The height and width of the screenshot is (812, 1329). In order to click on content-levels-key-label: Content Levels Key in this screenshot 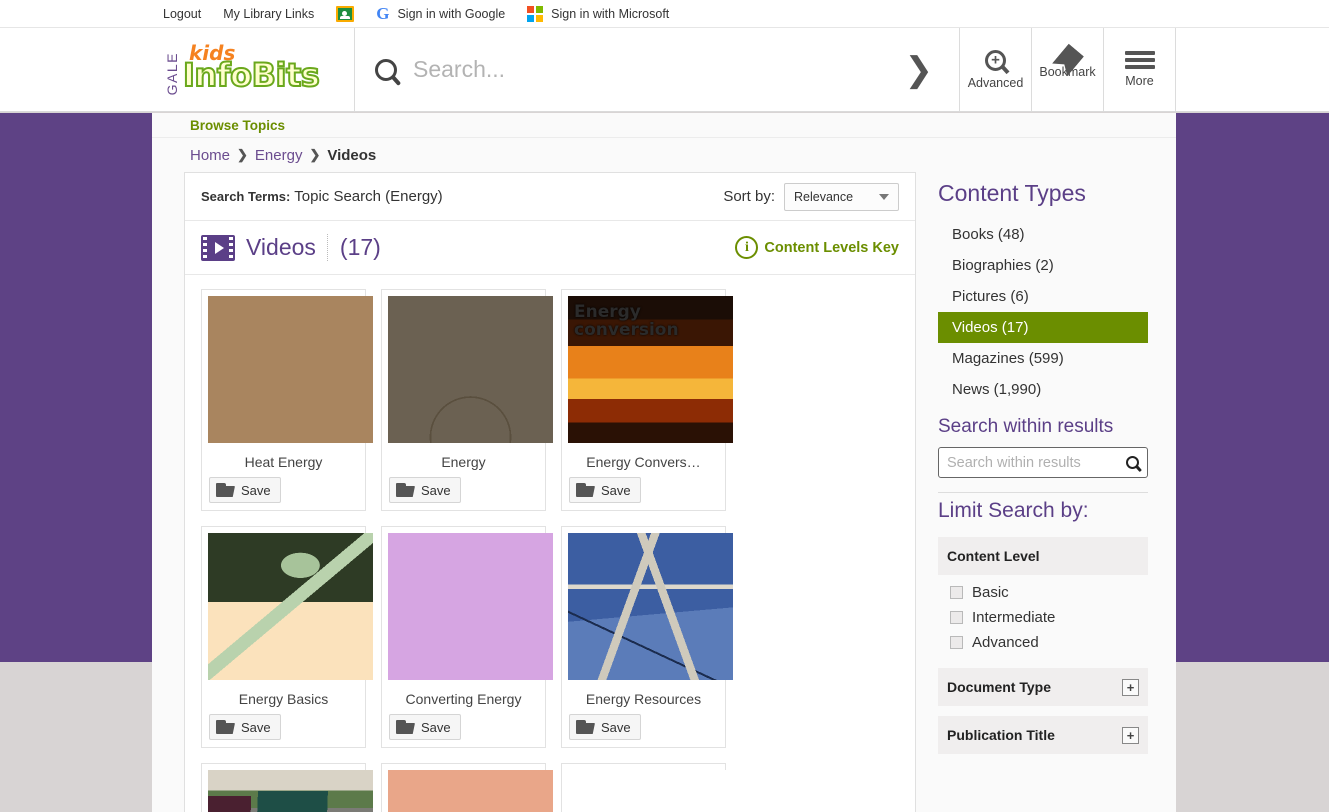, I will do `click(831, 247)`.